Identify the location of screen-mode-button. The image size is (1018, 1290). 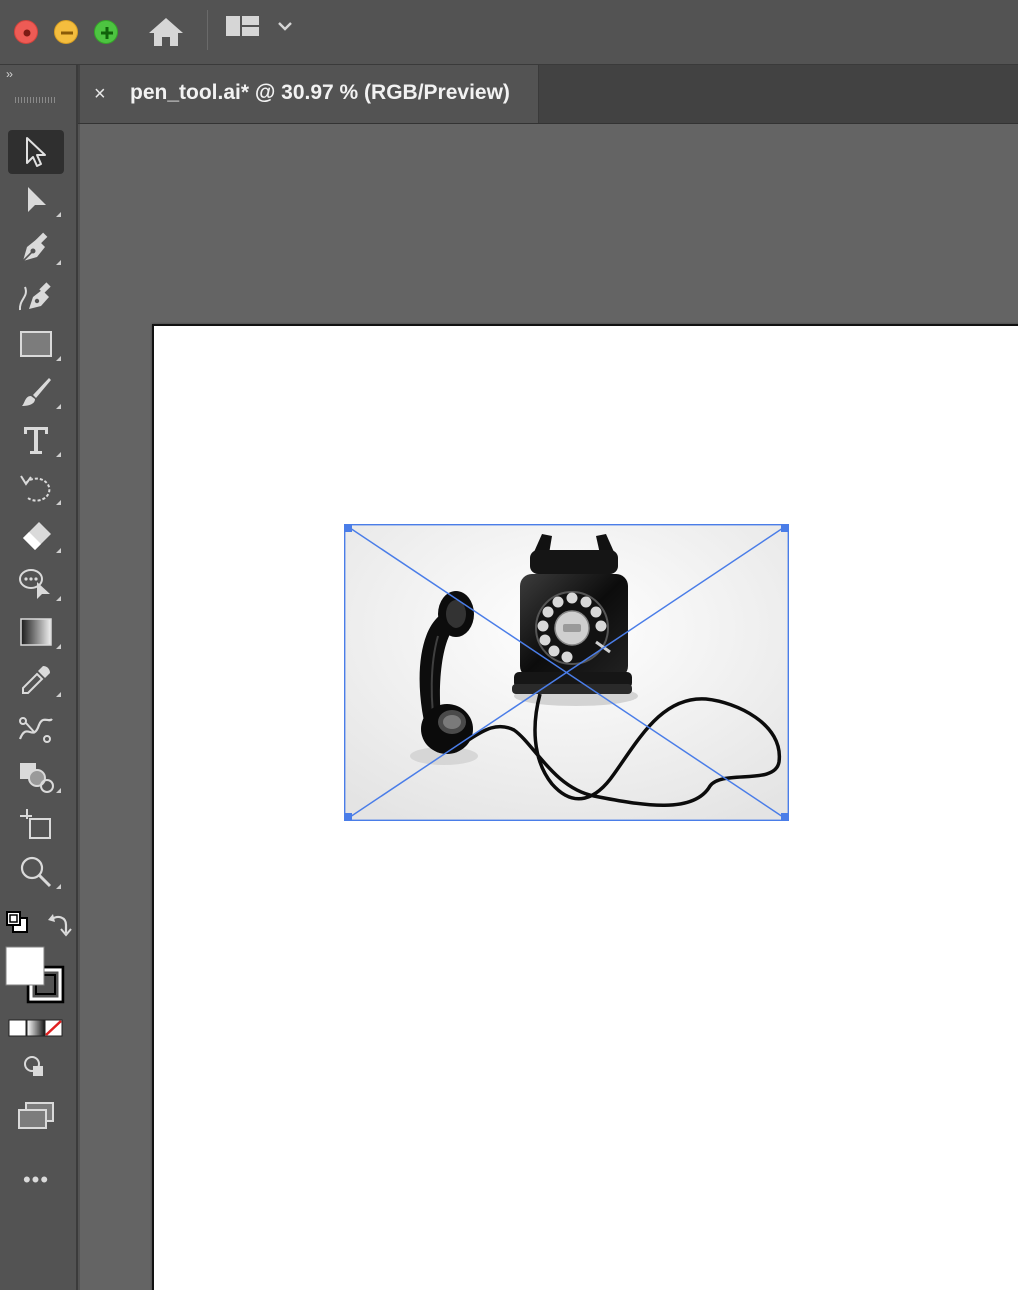
(36, 1115).